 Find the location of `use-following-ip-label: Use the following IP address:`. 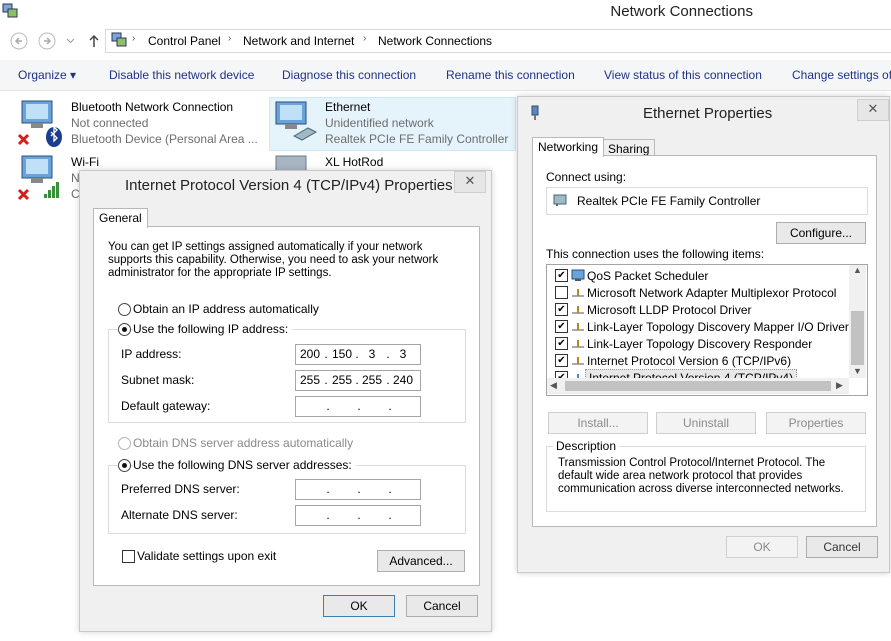

use-following-ip-label: Use the following IP address: is located at coordinates (213, 329).